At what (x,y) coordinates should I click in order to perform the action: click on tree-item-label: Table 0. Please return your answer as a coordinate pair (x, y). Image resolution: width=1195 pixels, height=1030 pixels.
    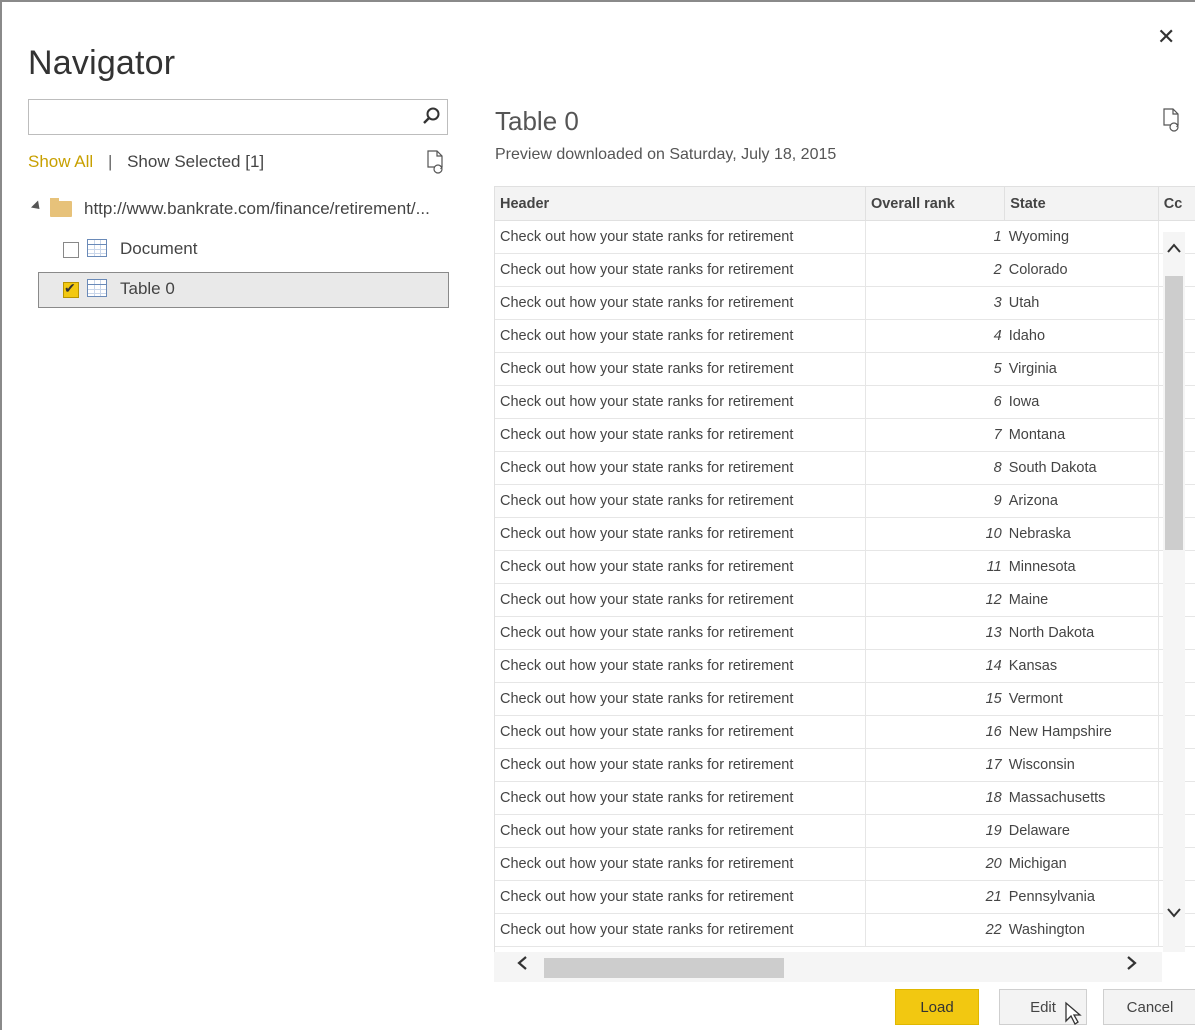
    Looking at the image, I should click on (147, 288).